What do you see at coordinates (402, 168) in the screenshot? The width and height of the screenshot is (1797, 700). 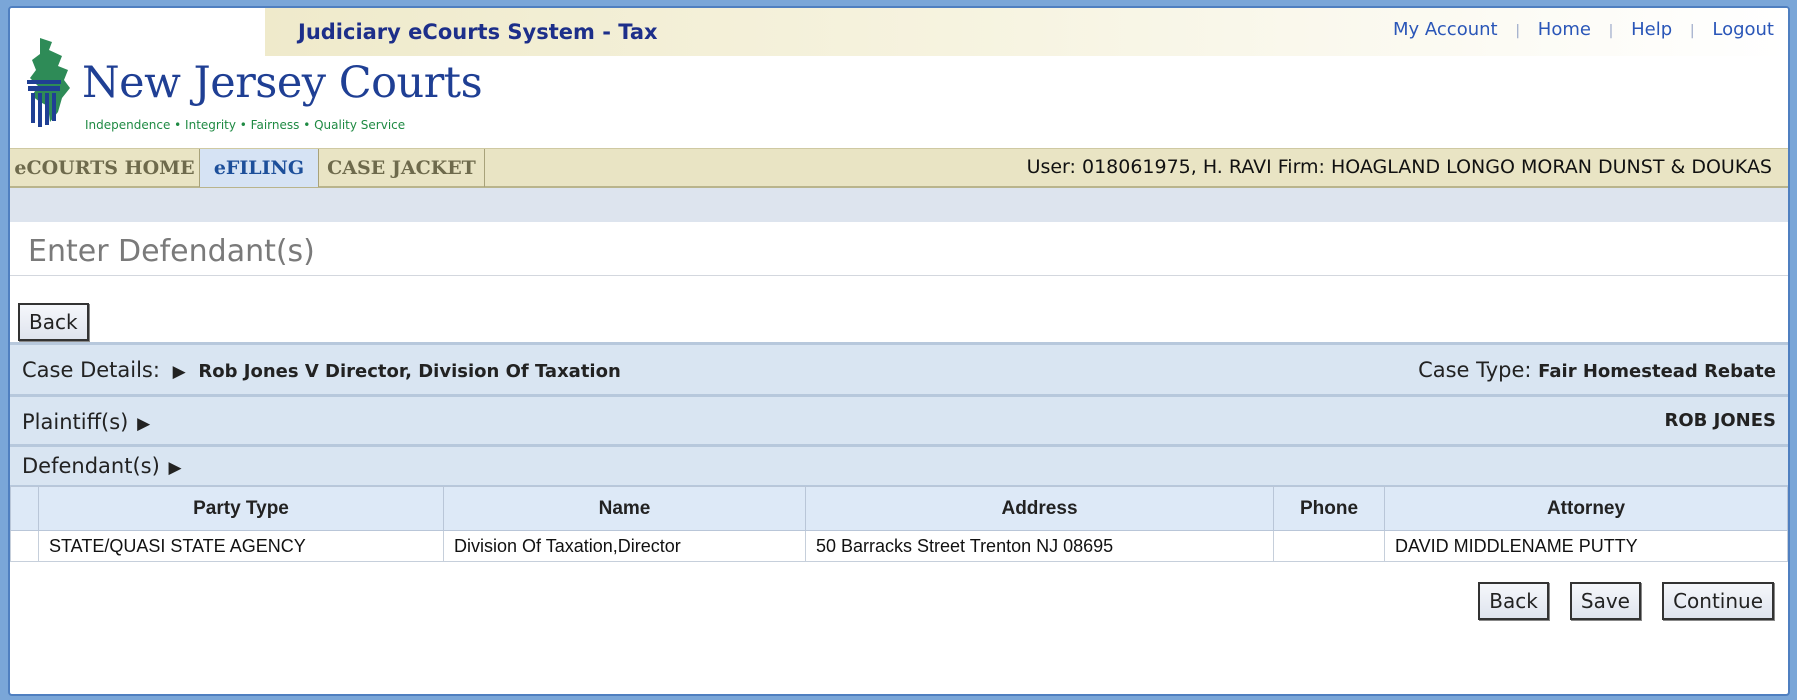 I see `tab-case-jacket: CASE JACKET` at bounding box center [402, 168].